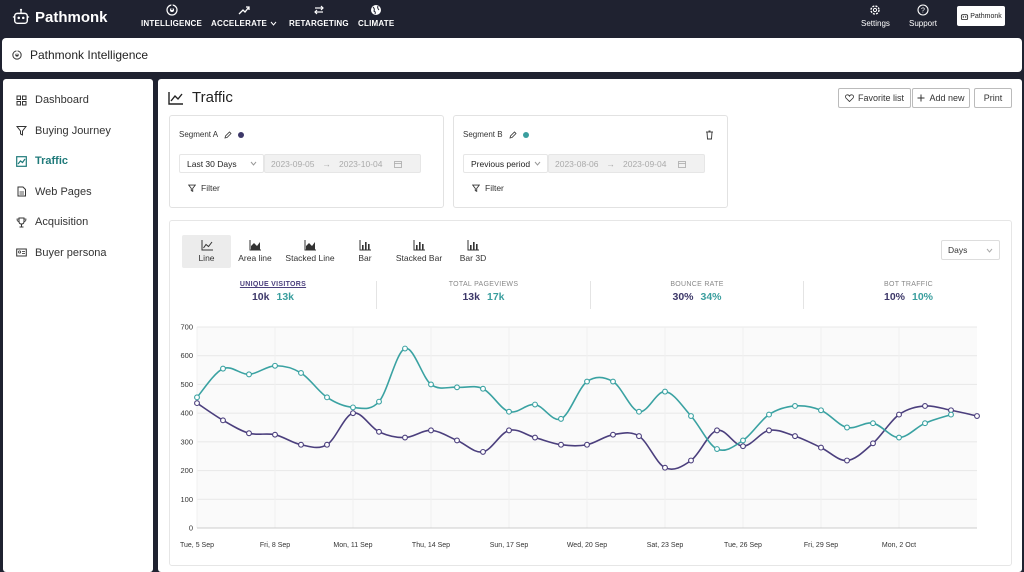 The height and width of the screenshot is (572, 1024). What do you see at coordinates (78, 253) in the screenshot?
I see `sidebar-item-buyer-persona: Buyer persona` at bounding box center [78, 253].